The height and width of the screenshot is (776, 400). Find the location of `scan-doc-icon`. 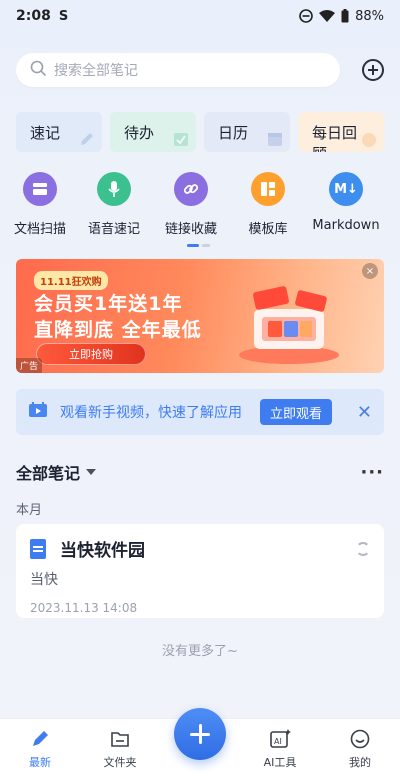

scan-doc-icon is located at coordinates (40, 189).